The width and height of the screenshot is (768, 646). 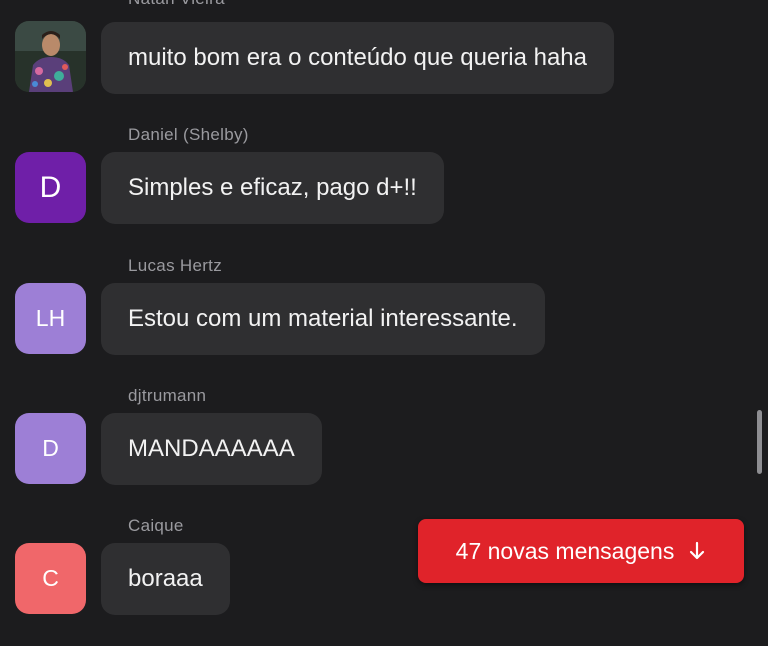 What do you see at coordinates (165, 579) in the screenshot?
I see `message-bubble: boraaa` at bounding box center [165, 579].